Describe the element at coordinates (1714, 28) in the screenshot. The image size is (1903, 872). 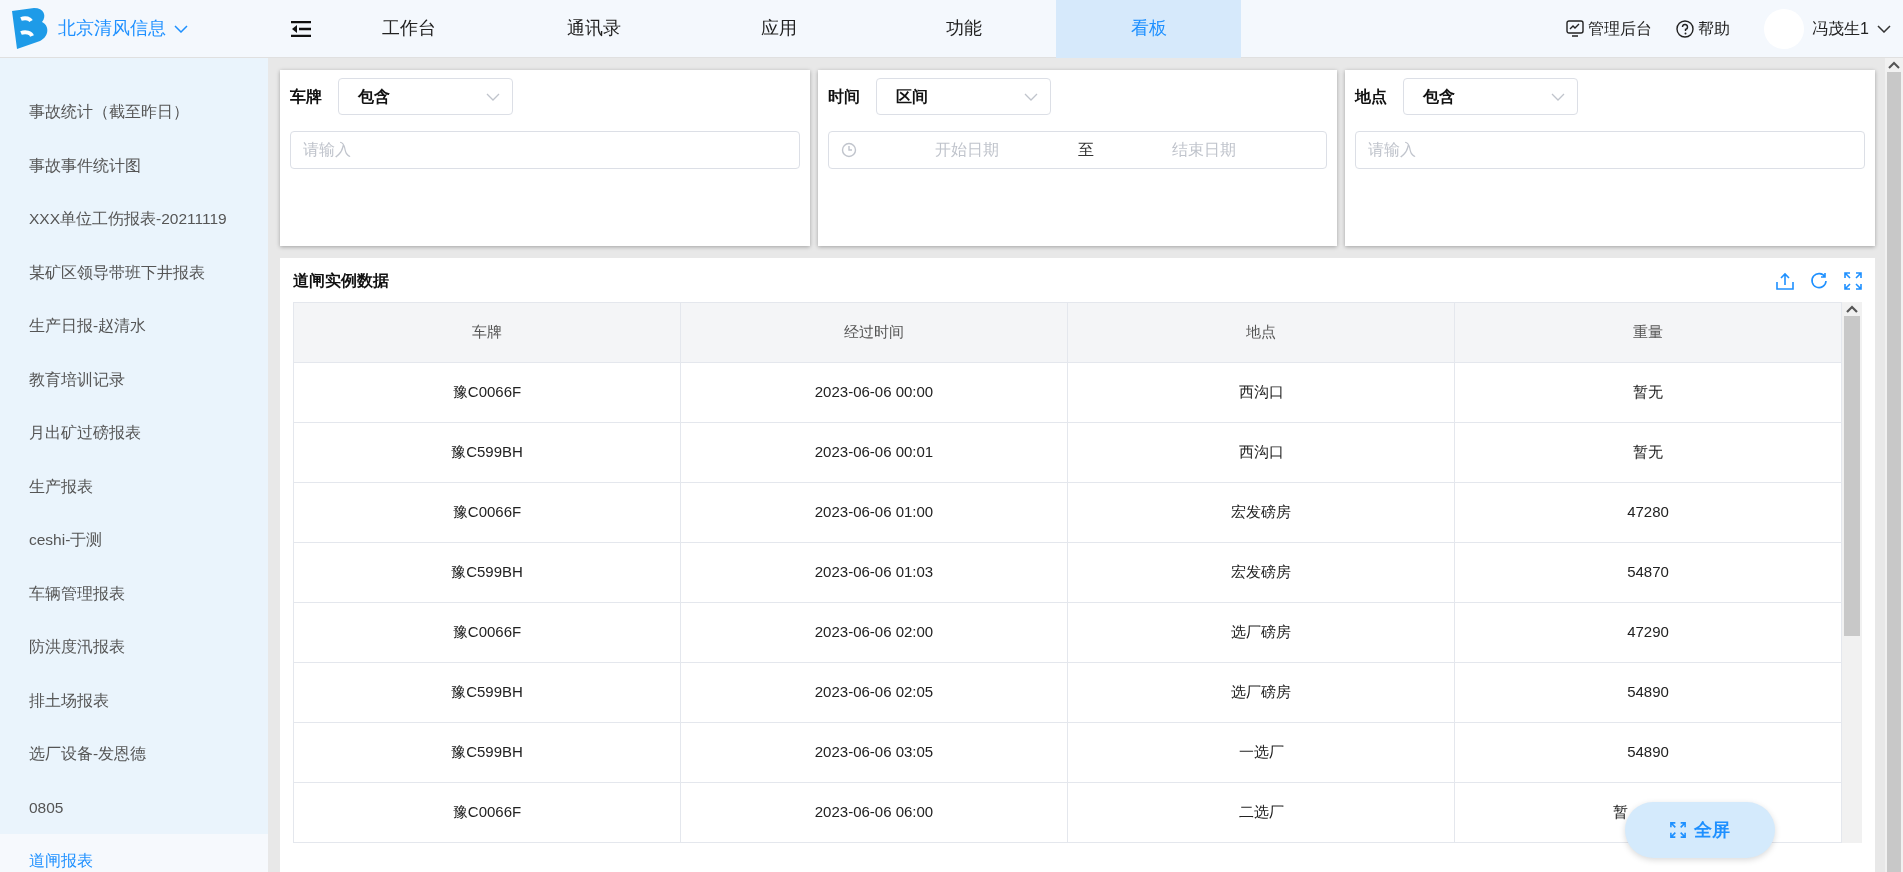
I see `header-link: 帮助` at that location.